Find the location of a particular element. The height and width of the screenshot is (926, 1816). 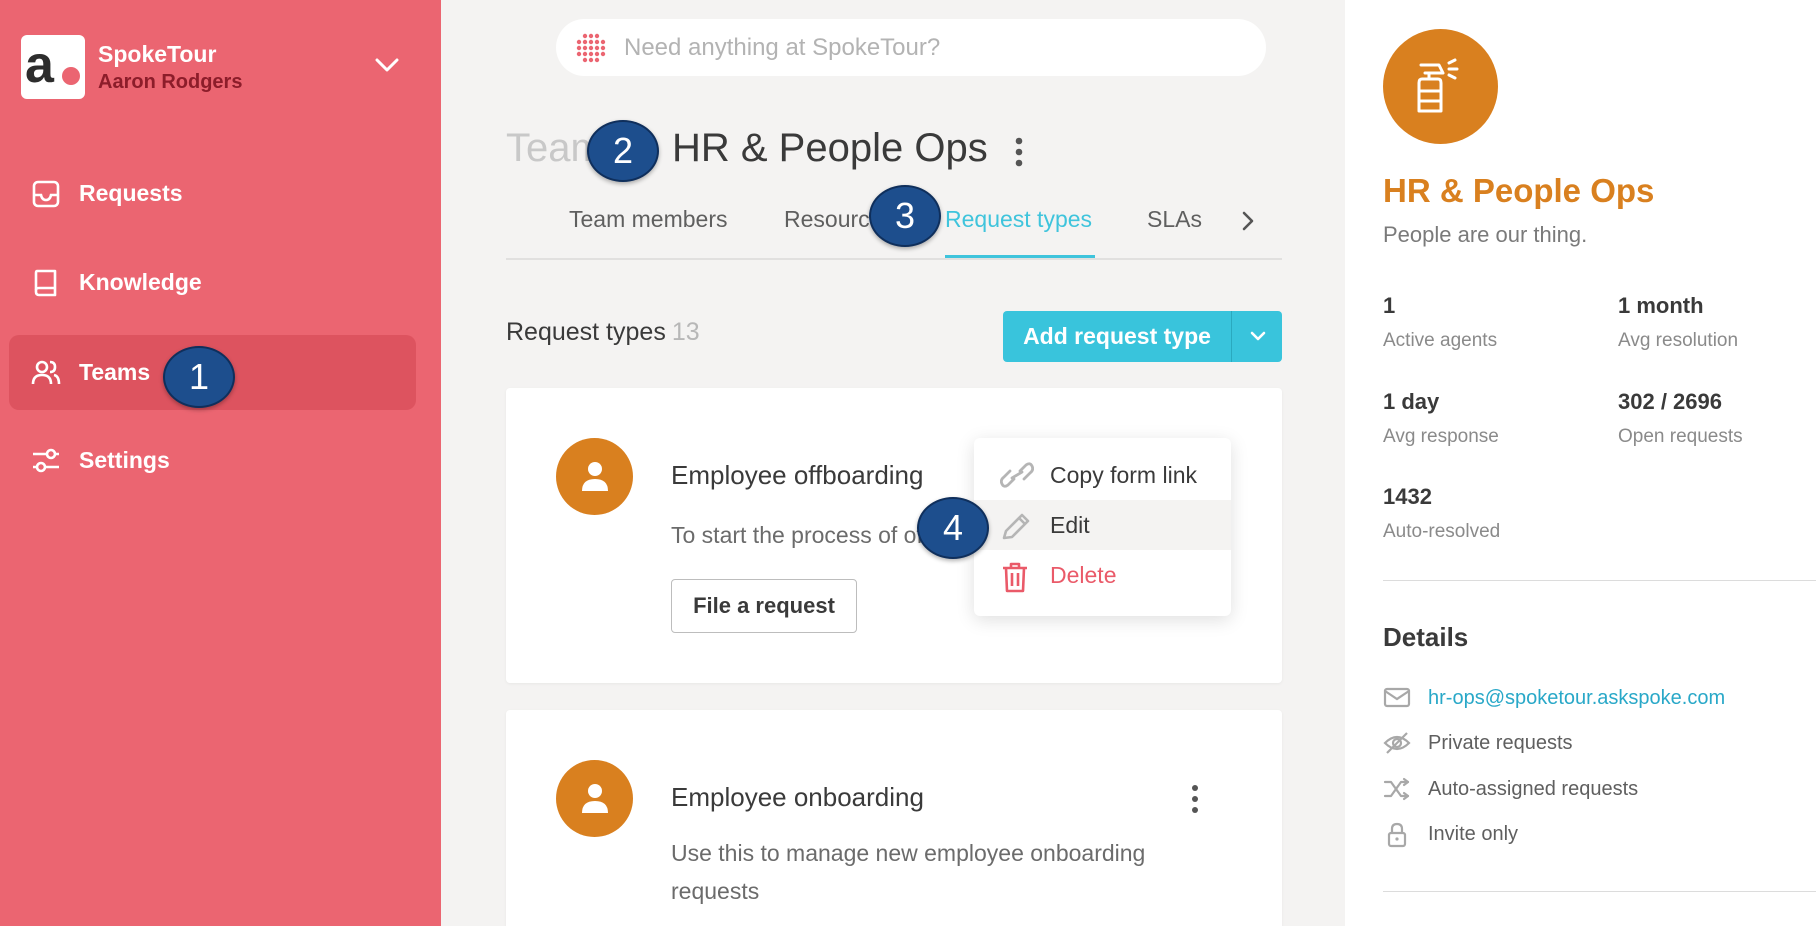

eye-off-icon is located at coordinates (1397, 743).